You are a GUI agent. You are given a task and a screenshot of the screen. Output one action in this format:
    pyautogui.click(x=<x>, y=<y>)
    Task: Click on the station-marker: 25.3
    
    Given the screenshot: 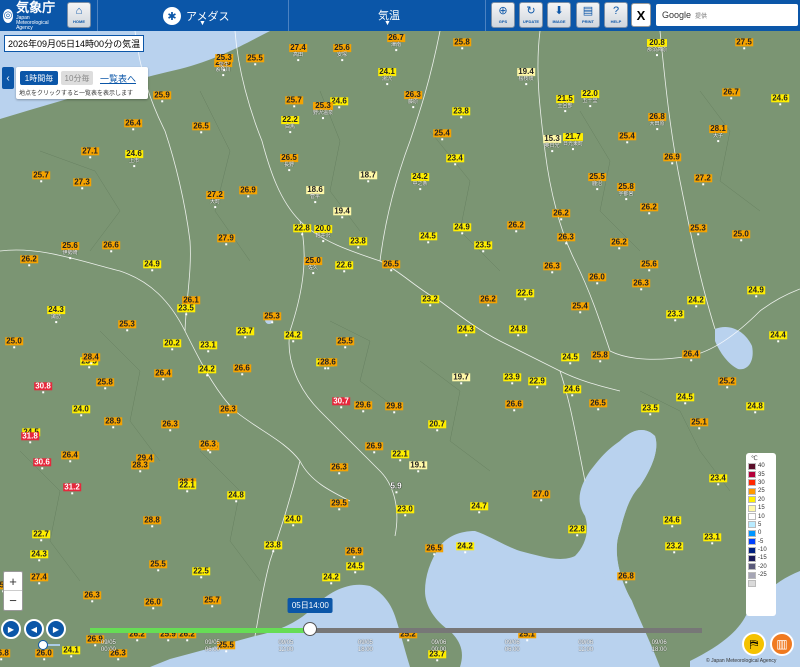 What is the action you would take?
    pyautogui.click(x=698, y=230)
    